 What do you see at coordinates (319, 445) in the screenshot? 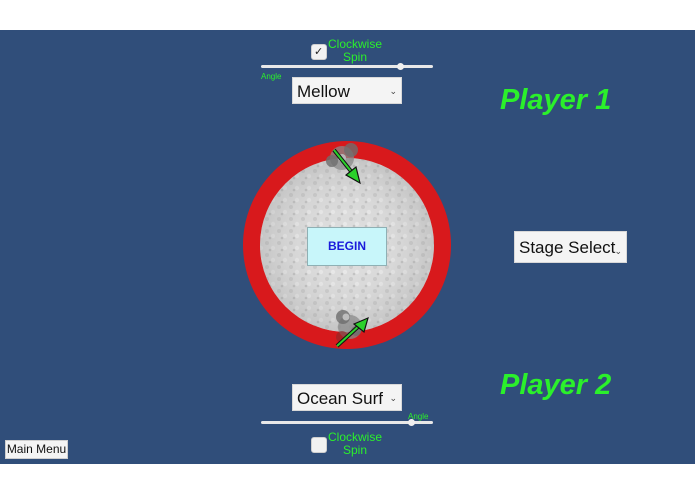
I see `p2-clockwise-checkbox` at bounding box center [319, 445].